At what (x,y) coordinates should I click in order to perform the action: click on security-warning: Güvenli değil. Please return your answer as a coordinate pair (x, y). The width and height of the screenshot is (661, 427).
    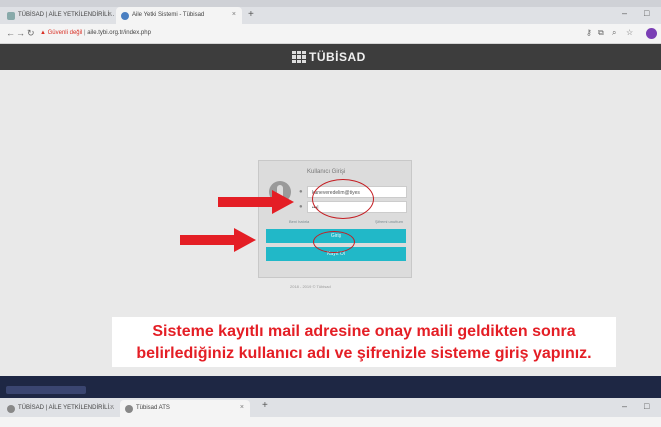
    Looking at the image, I should click on (65, 33).